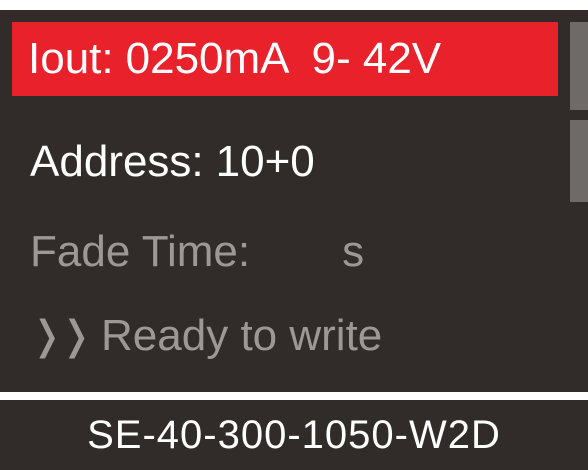  Describe the element at coordinates (71, 58) in the screenshot. I see `output-current-label: Iout:` at that location.